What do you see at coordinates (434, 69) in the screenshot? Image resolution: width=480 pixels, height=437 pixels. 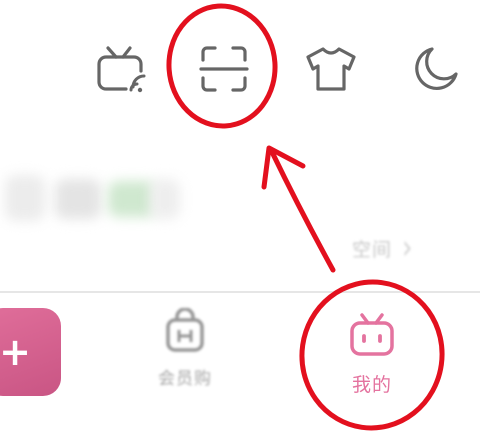 I see `night-mode-moon-icon` at bounding box center [434, 69].